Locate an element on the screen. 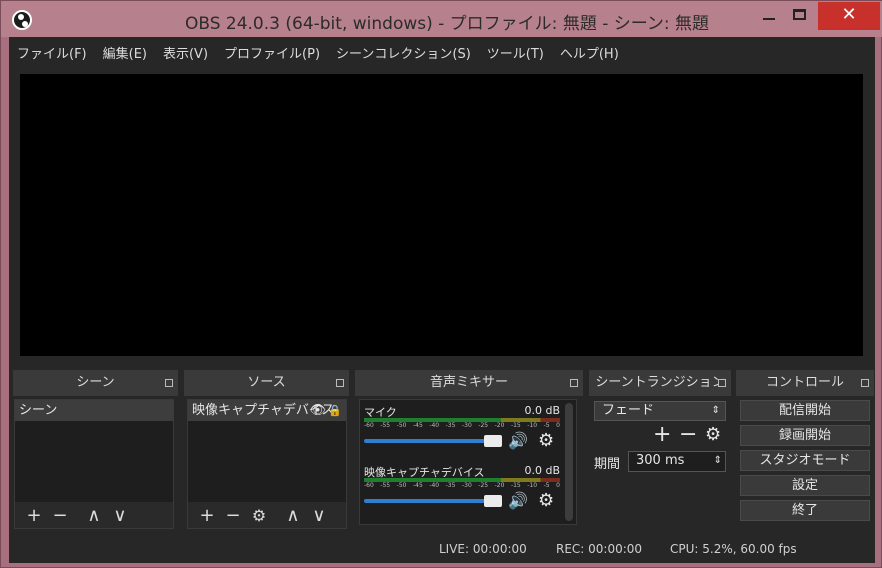  duration-spinbox: 300 ms ⇕ is located at coordinates (677, 461).